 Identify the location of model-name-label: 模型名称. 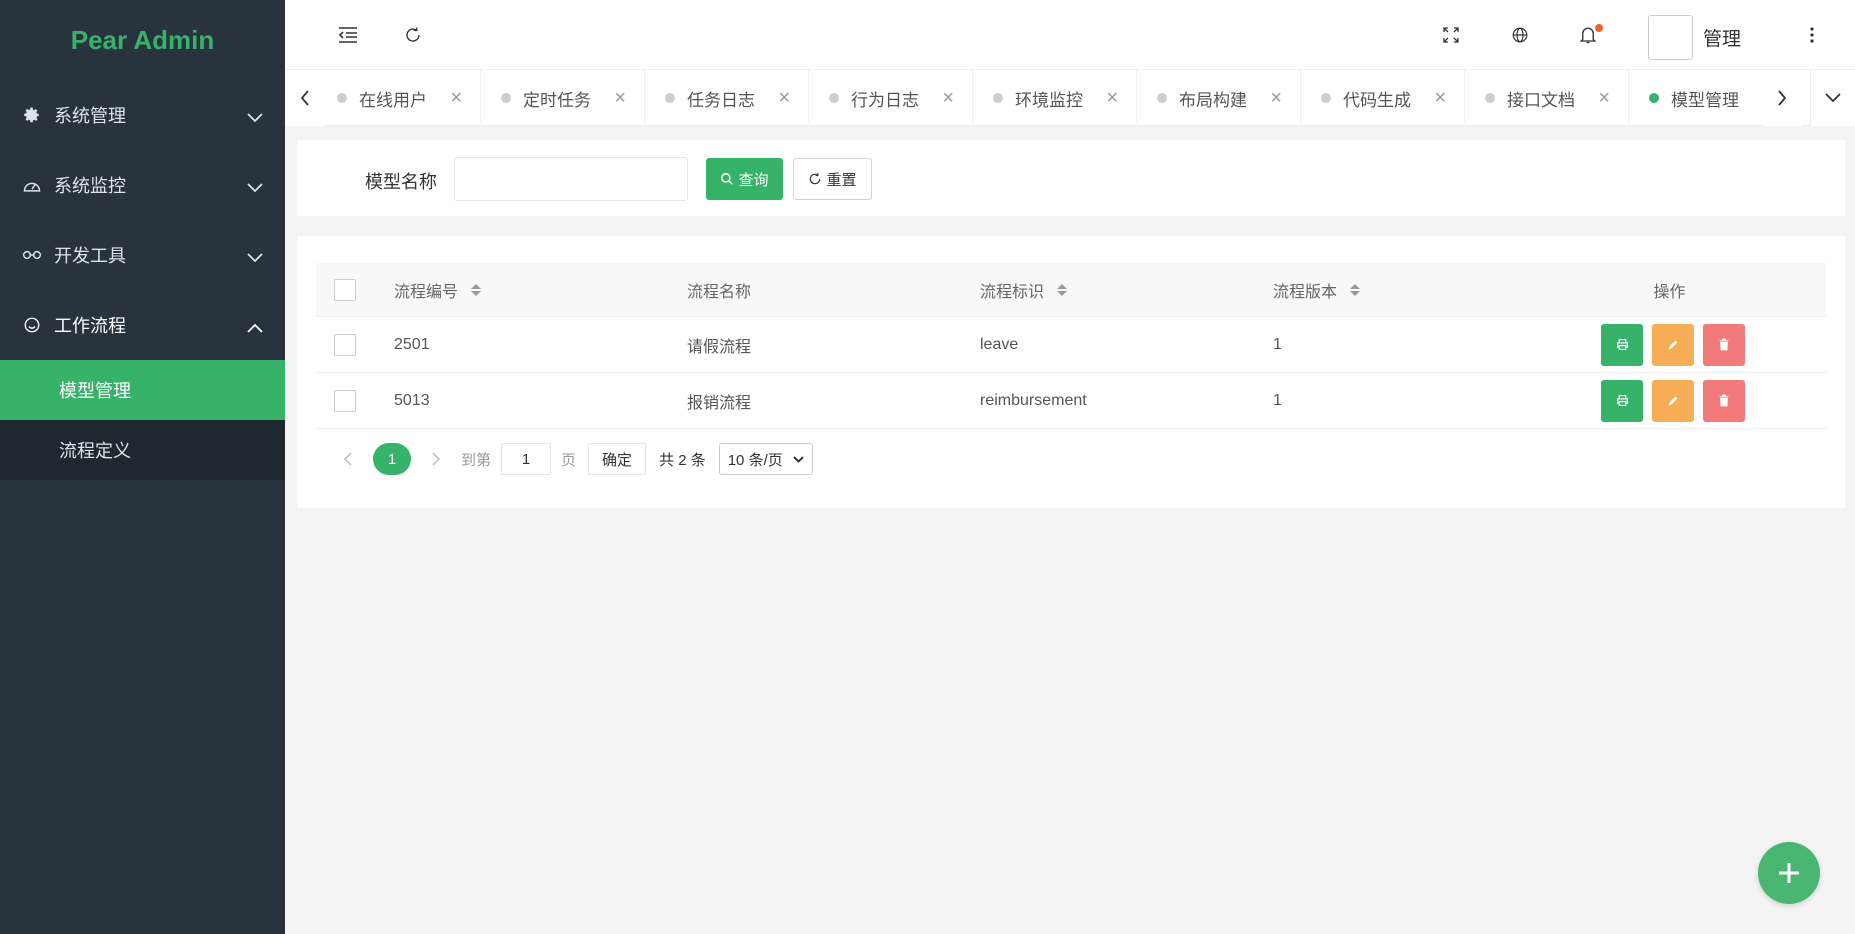
(401, 182).